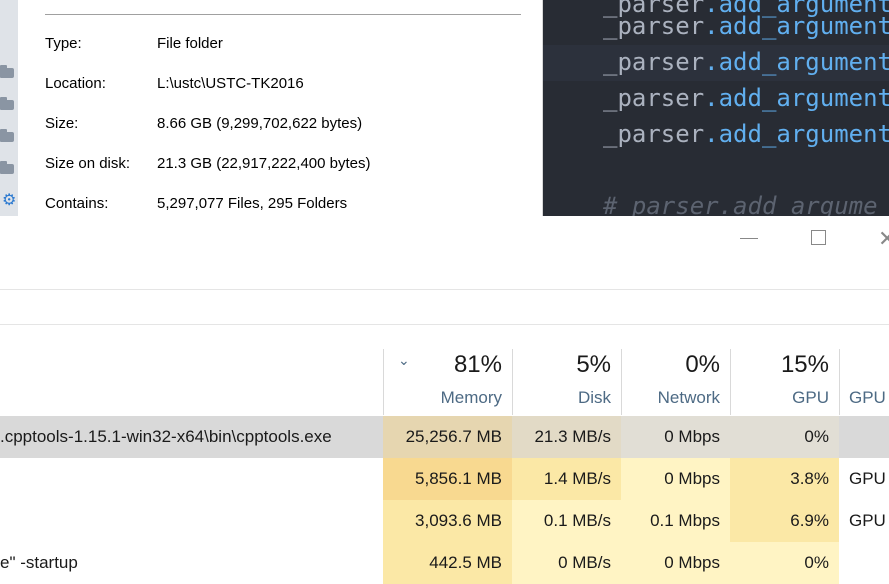 Image resolution: width=889 pixels, height=584 pixels. What do you see at coordinates (447, 437) in the screenshot?
I see `memory-cell: 25,256.7 MB` at bounding box center [447, 437].